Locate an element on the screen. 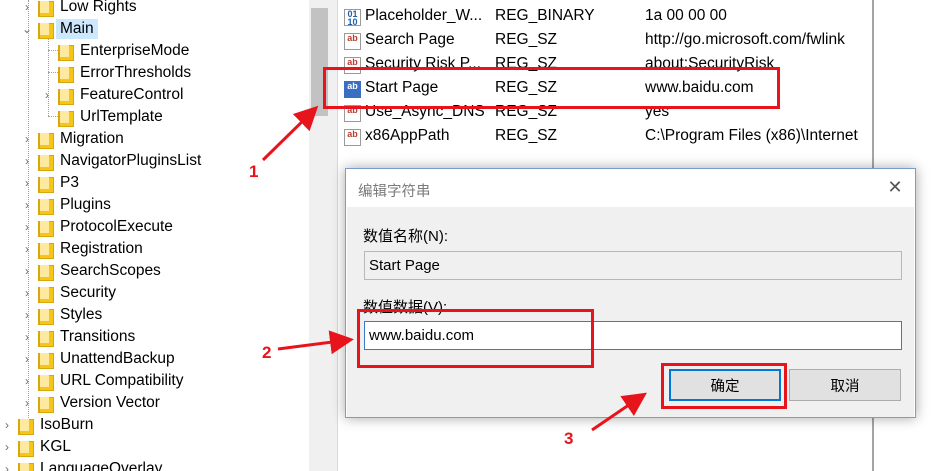 The height and width of the screenshot is (471, 937). tree-item-label: Main is located at coordinates (77, 29).